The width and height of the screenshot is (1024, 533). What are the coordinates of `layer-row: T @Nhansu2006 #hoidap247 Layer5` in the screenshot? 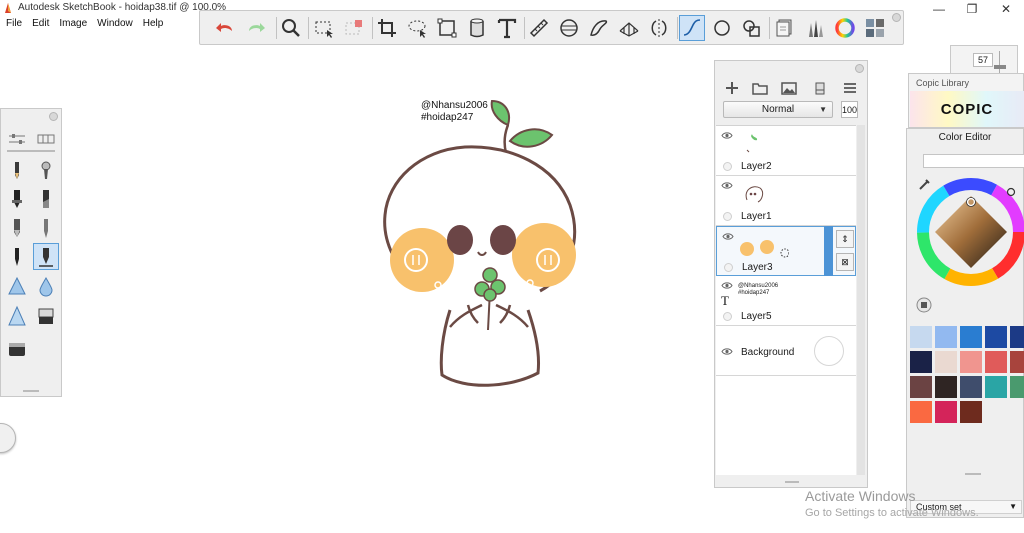 It's located at (786, 301).